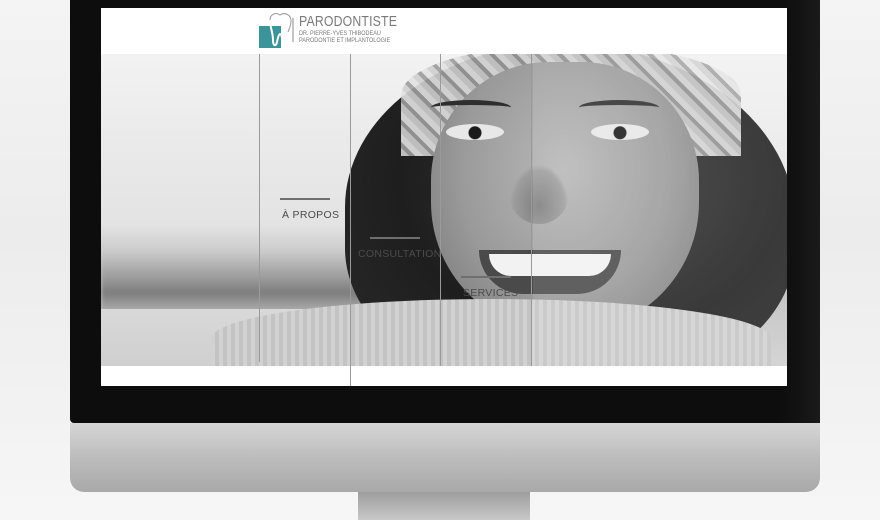  What do you see at coordinates (311, 215) in the screenshot?
I see `nav-label-a-propos: À PROPOS` at bounding box center [311, 215].